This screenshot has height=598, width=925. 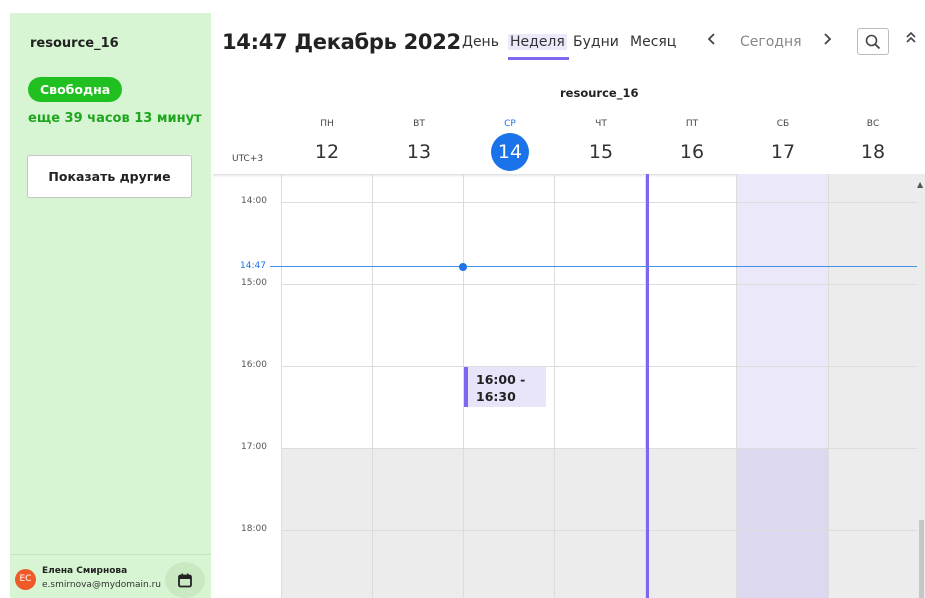 What do you see at coordinates (254, 529) in the screenshot?
I see `hour-label: 18:00` at bounding box center [254, 529].